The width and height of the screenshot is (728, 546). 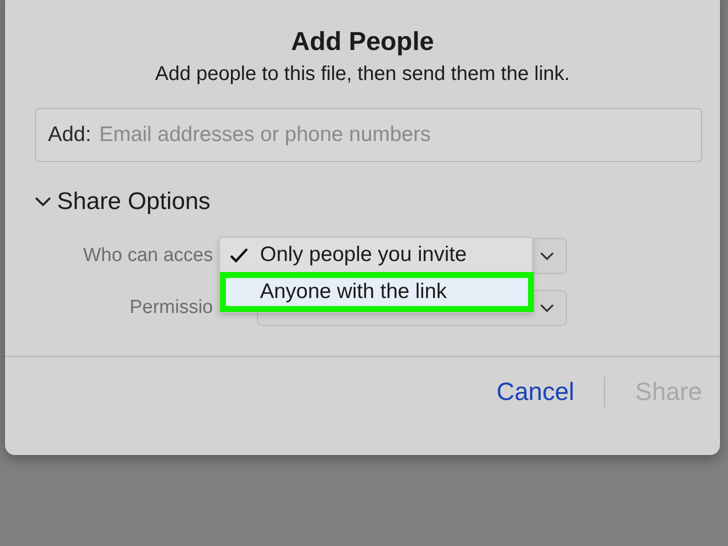 What do you see at coordinates (70, 135) in the screenshot?
I see `add-label: Add:` at bounding box center [70, 135].